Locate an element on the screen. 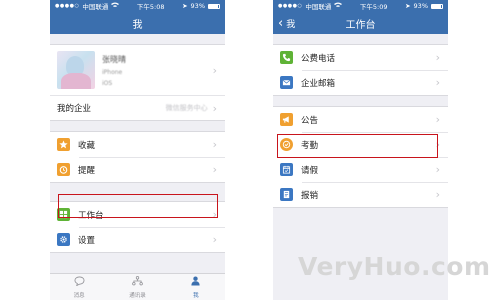 This screenshot has width=500, height=300. my-enterprise-row: 我的企业 微信服务中心 › is located at coordinates (137, 107).